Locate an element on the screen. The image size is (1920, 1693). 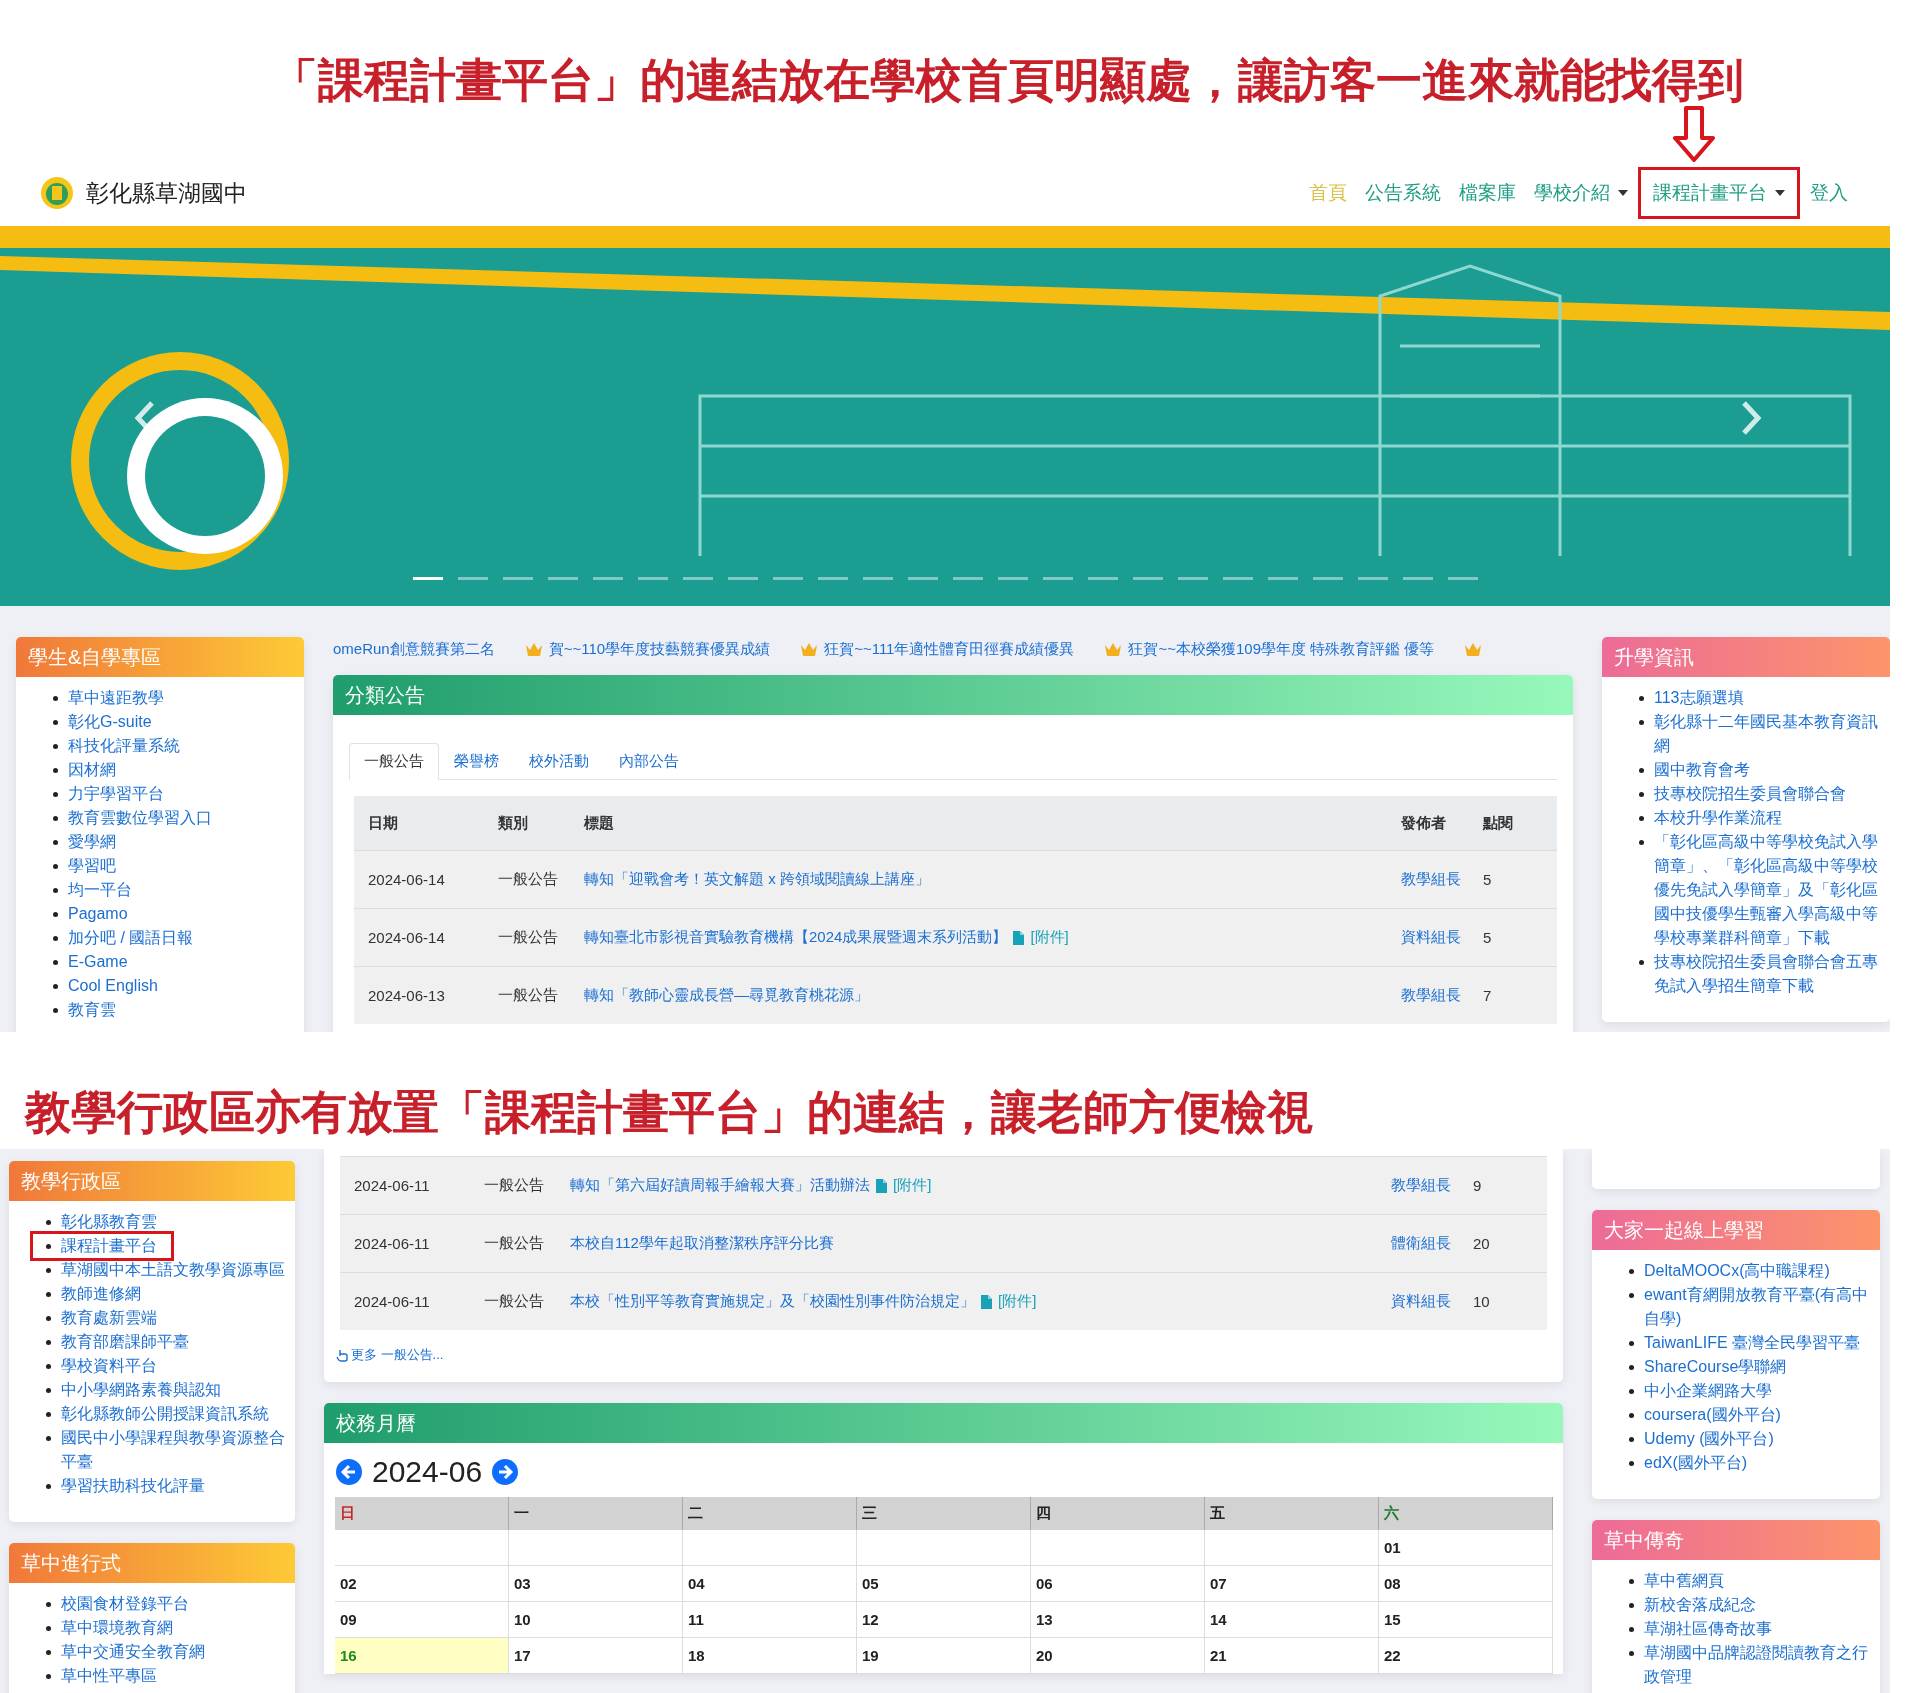
calendar-day: 02 is located at coordinates (422, 1584).